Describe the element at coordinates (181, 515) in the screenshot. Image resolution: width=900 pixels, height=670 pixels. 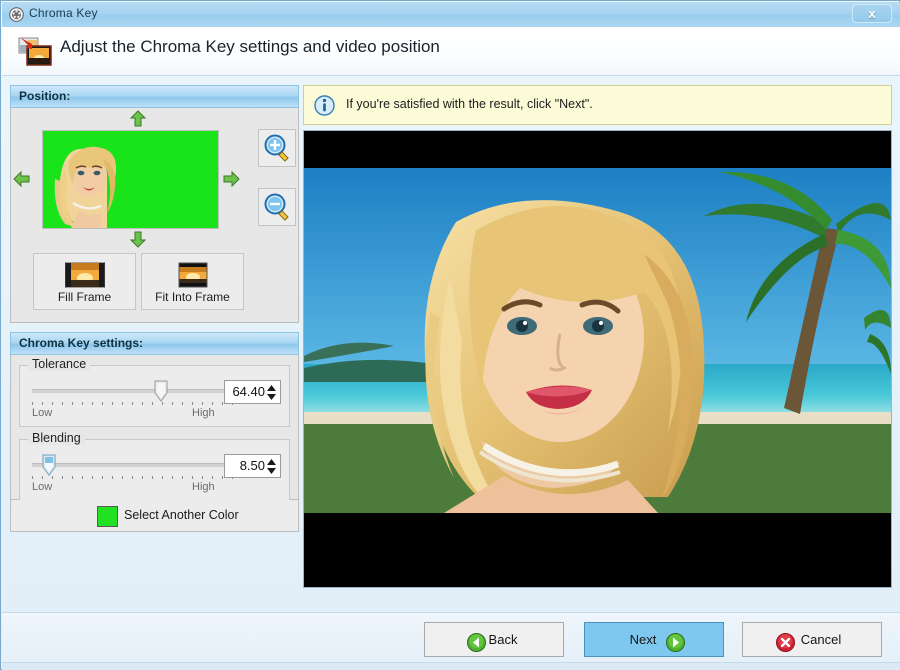
I see `select-another-color-label: Select Another Color` at that location.